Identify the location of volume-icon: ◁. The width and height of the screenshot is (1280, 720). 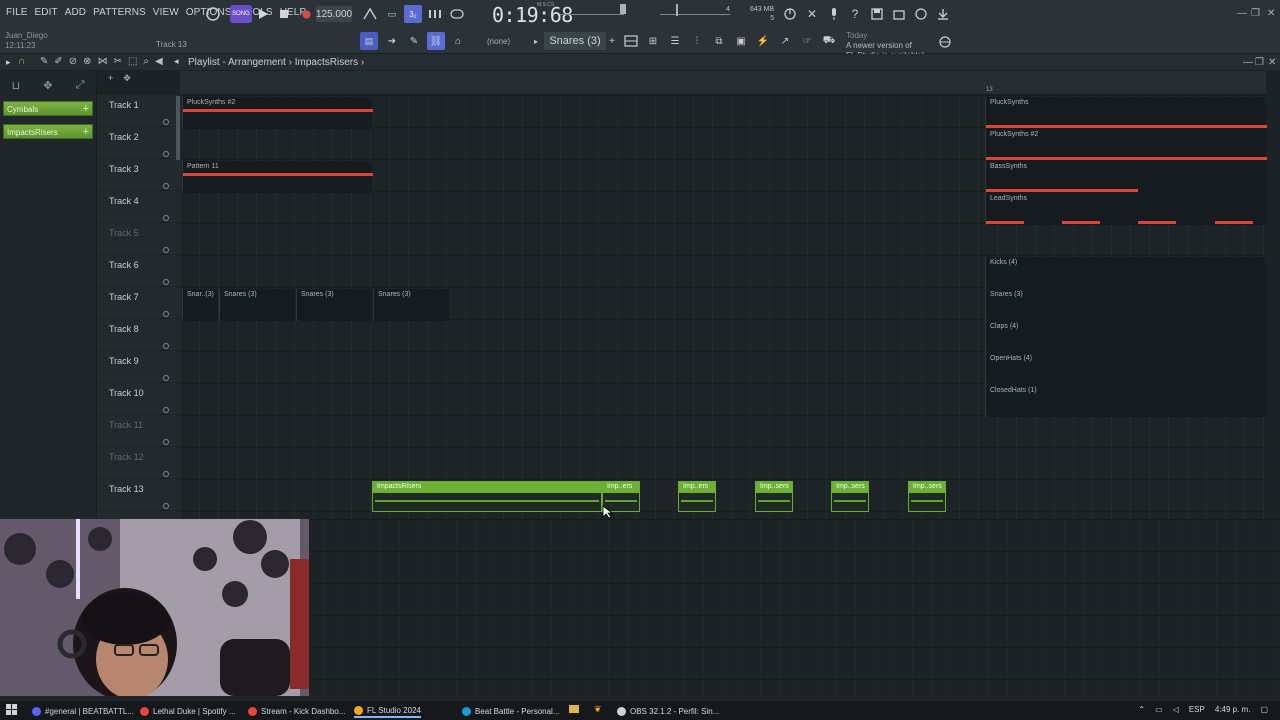
(1176, 709).